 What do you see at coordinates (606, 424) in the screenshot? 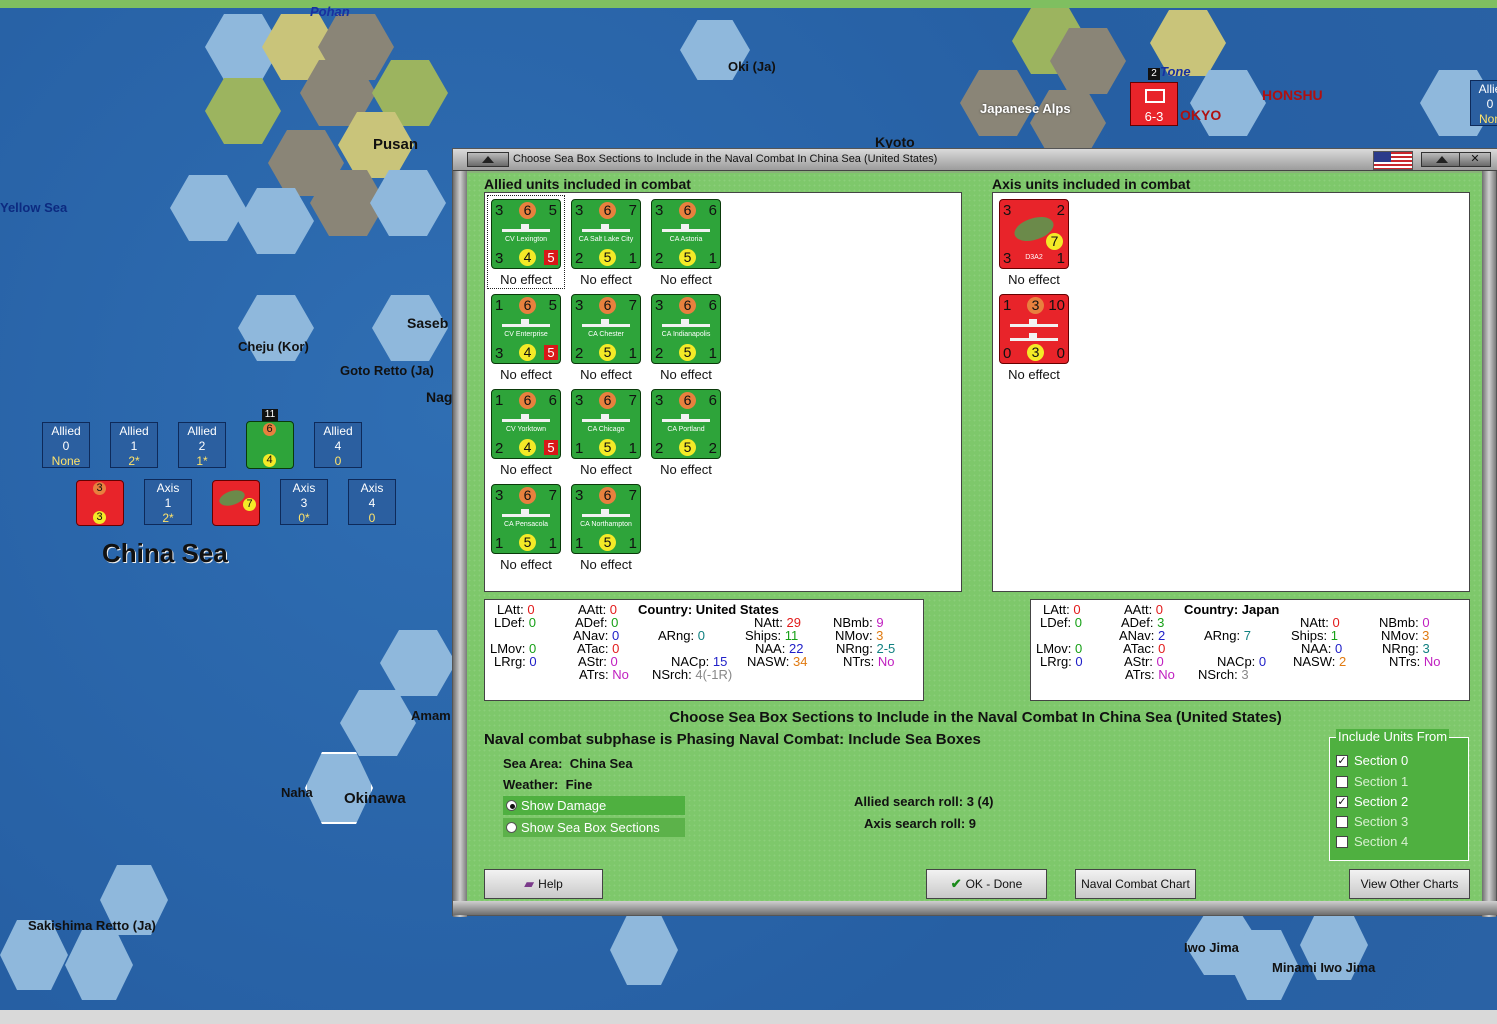
I see `allied-unit-counter: 3 7 1 1 6 5 CA Chicago` at bounding box center [606, 424].